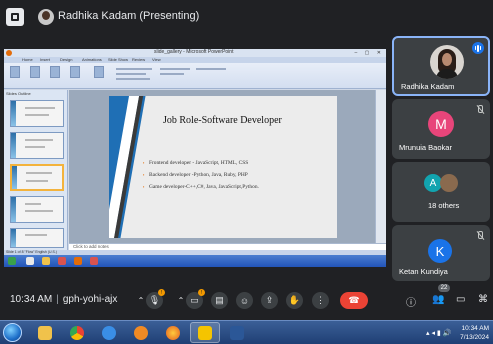 Image resolution: width=493 pixels, height=344 pixels. Describe the element at coordinates (195, 261) in the screenshot. I see `shared-taskbar` at that location.